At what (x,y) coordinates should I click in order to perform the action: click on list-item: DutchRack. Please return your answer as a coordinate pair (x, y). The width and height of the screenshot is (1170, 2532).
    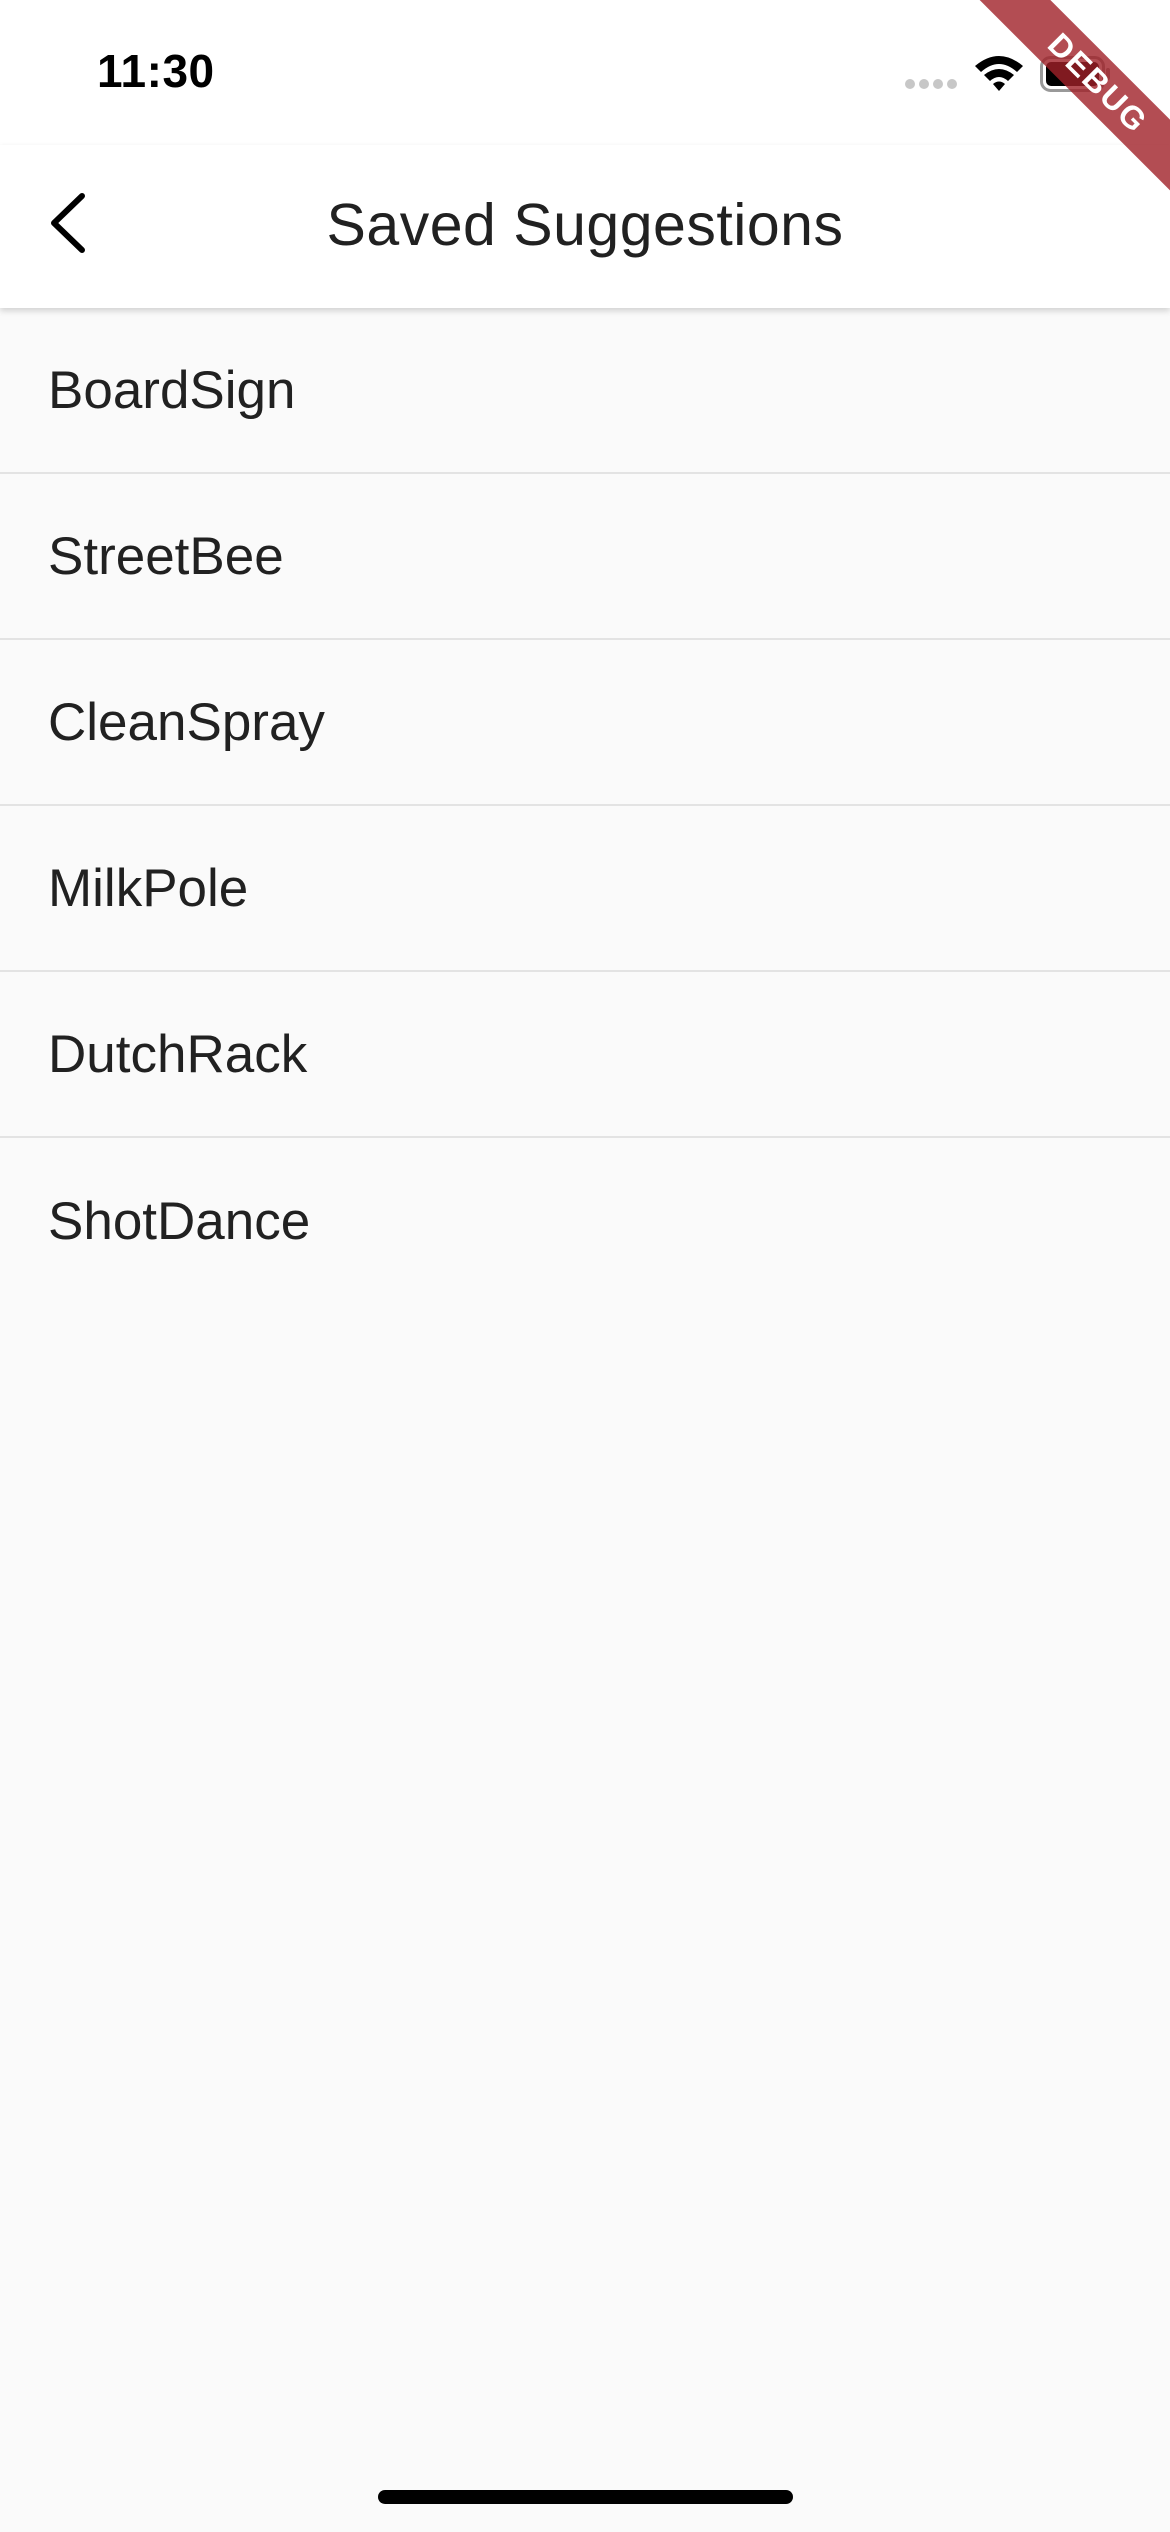
    Looking at the image, I should click on (585, 1055).